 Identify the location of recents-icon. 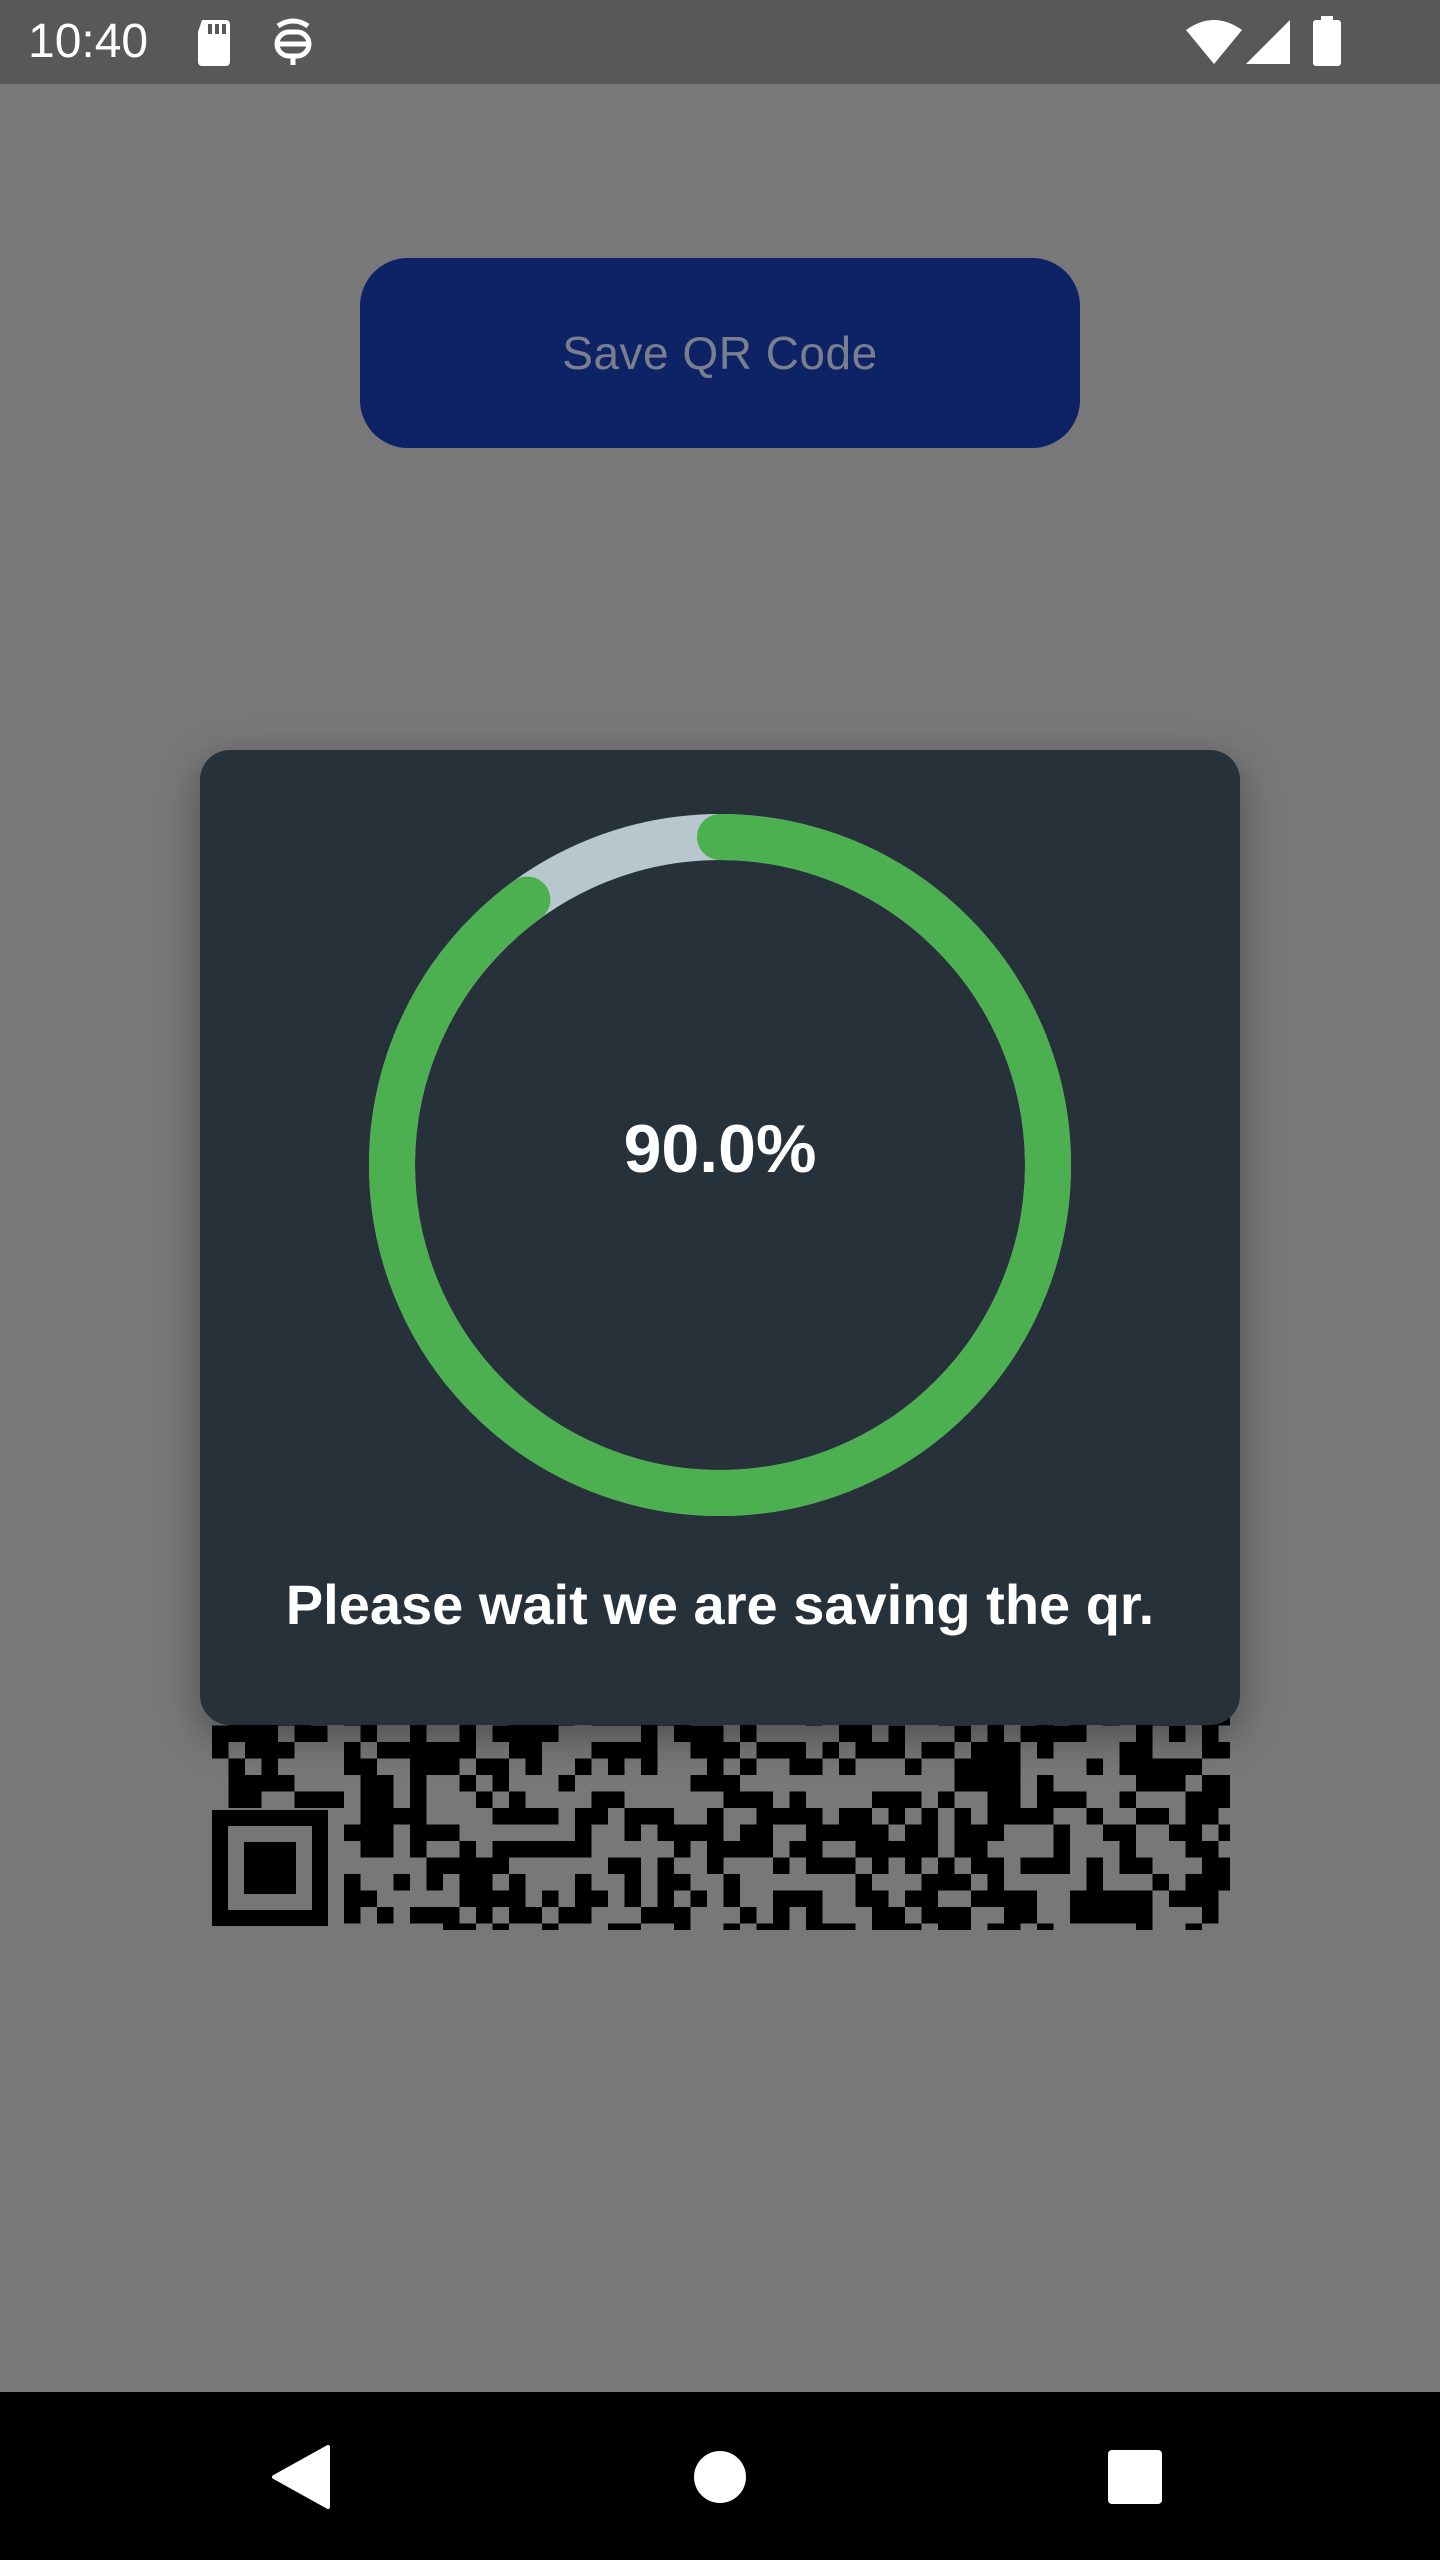
(1135, 2477).